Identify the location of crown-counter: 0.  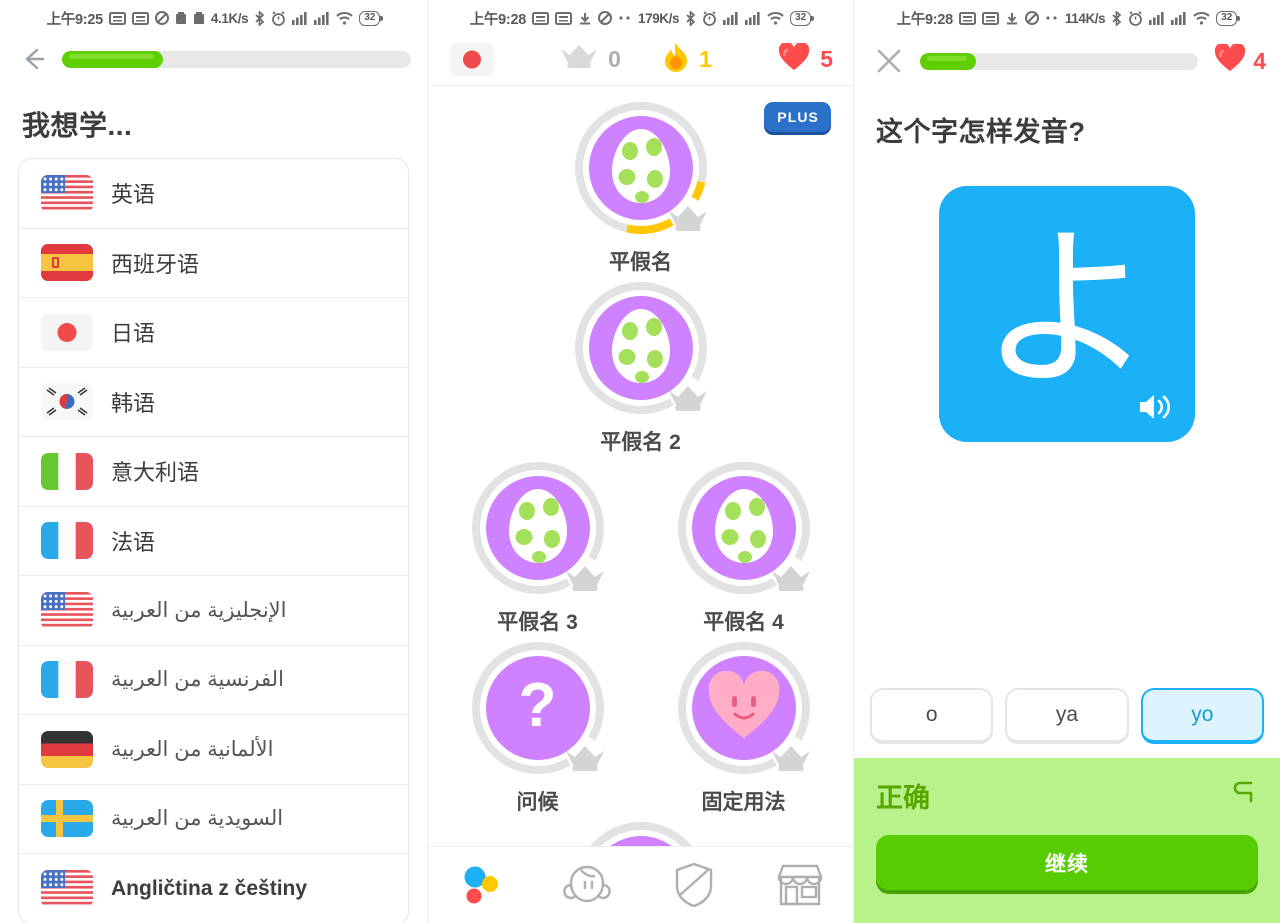
(590, 60).